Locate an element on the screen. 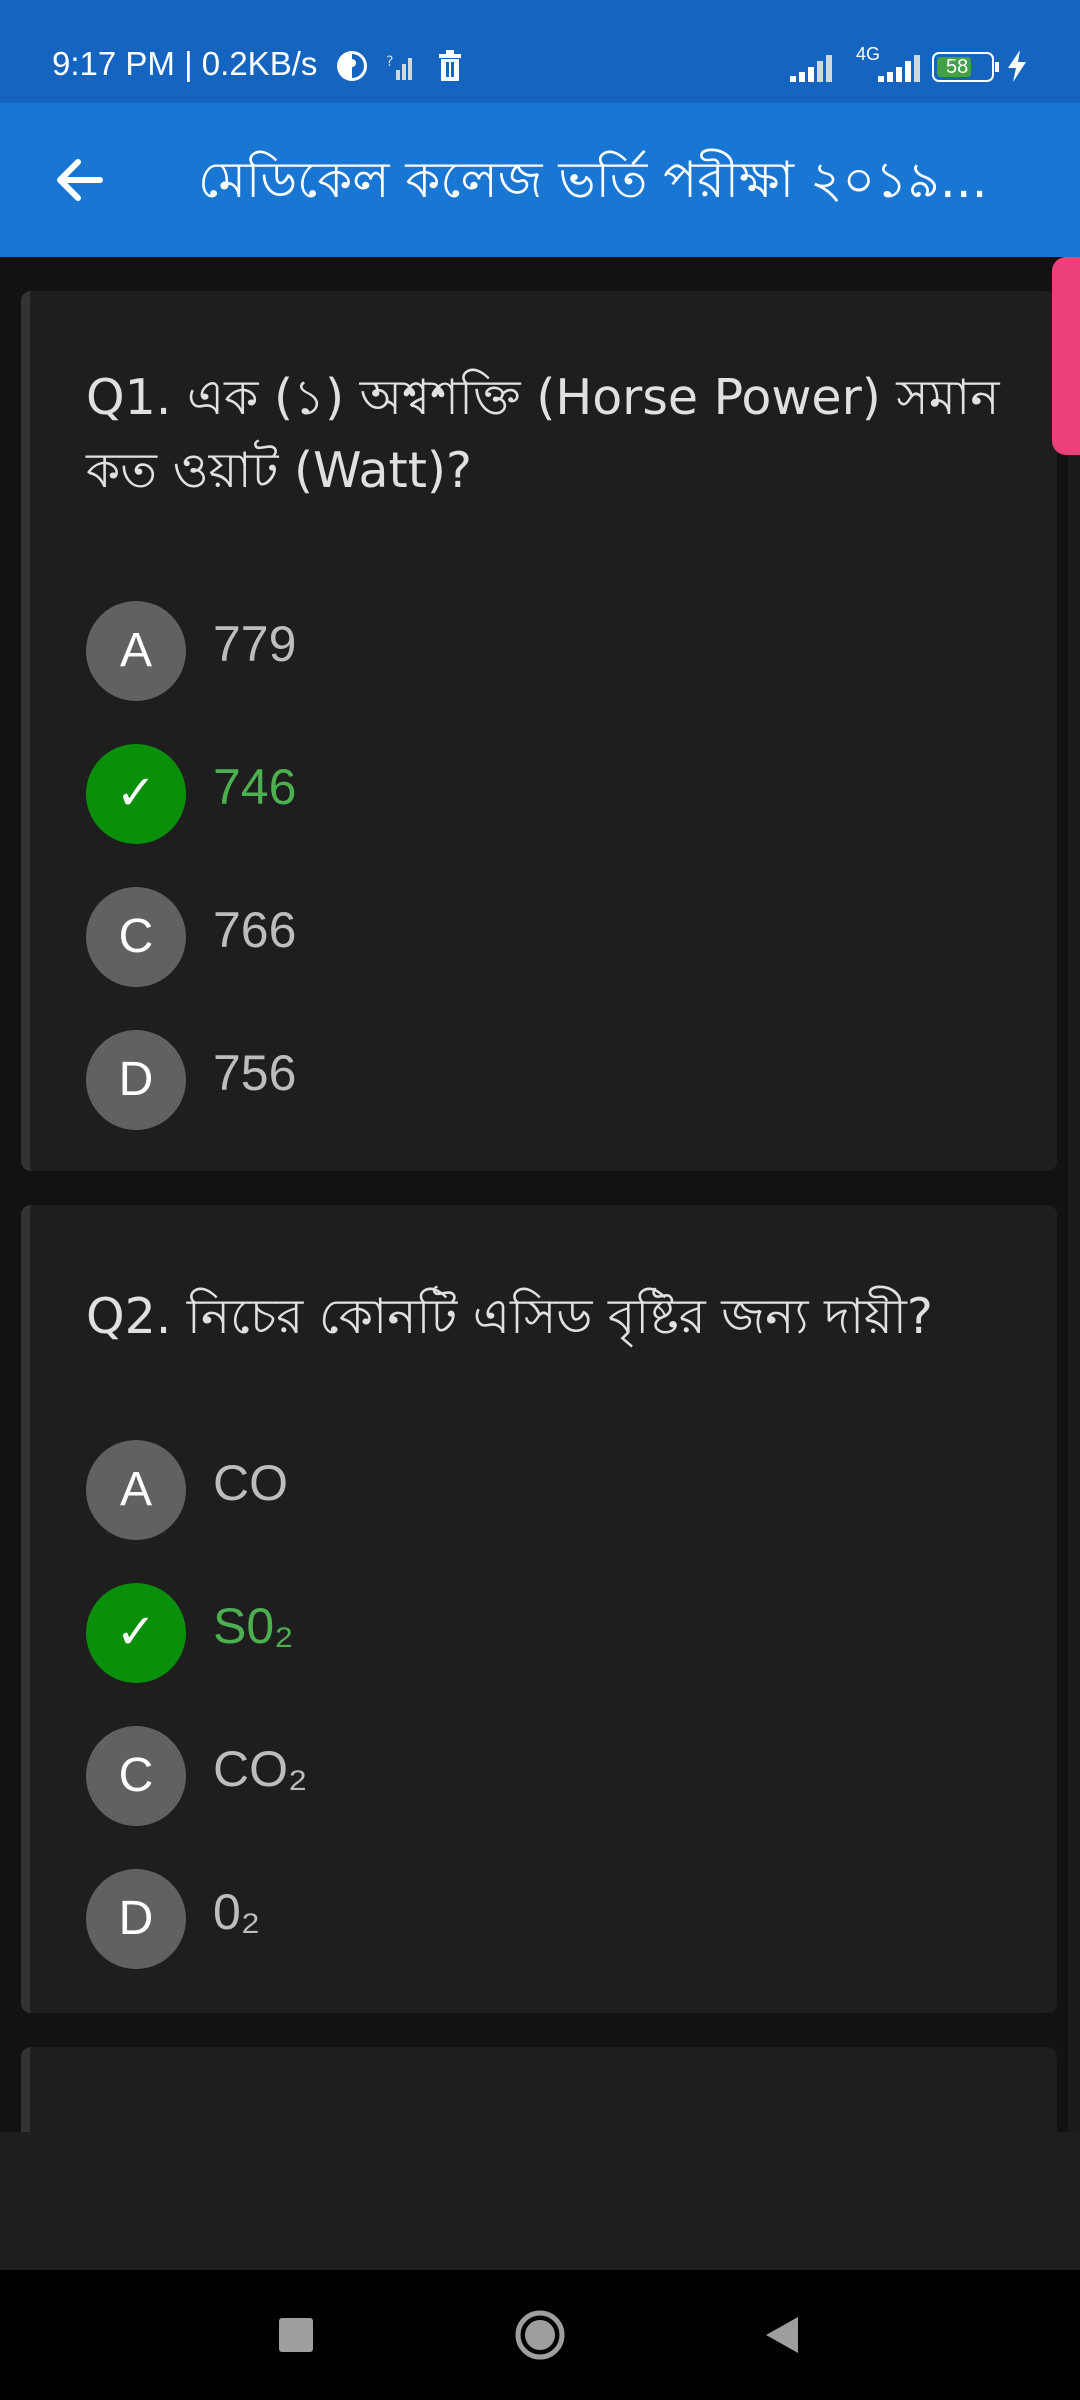  option-text: 779 is located at coordinates (255, 644).